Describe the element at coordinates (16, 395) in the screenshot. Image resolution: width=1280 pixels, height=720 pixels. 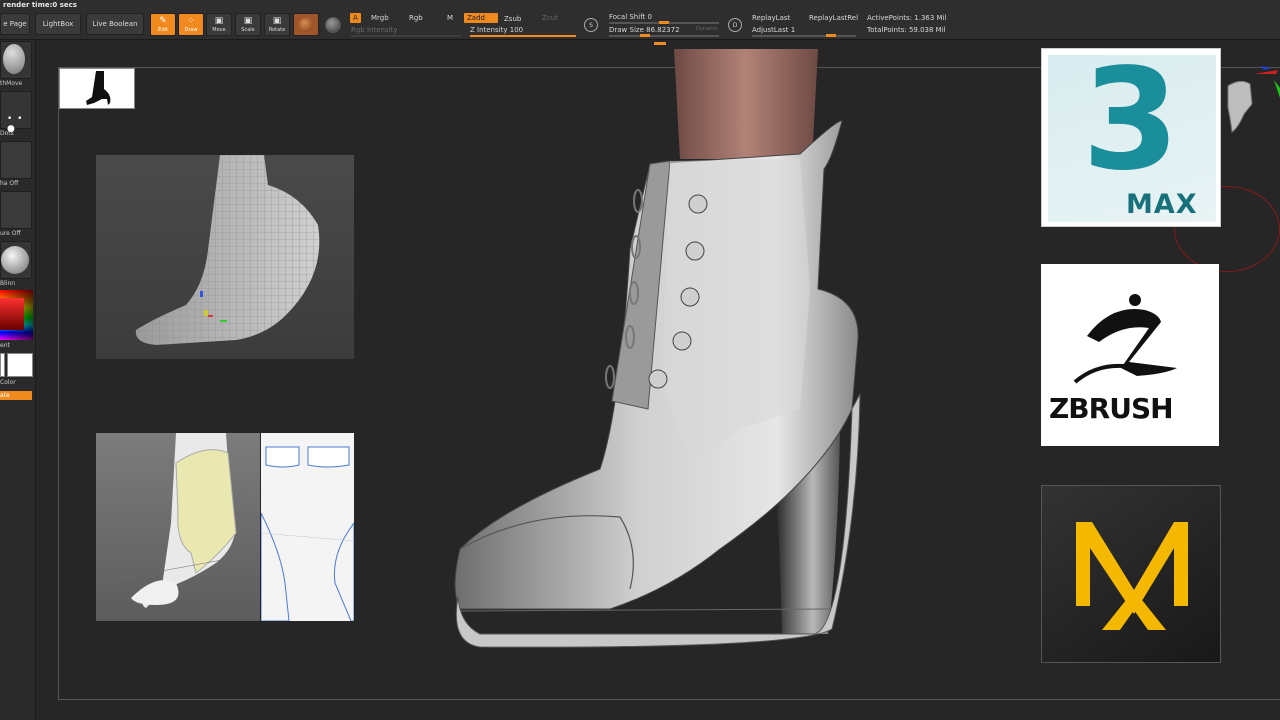
I see `orange-action-button: ate` at that location.